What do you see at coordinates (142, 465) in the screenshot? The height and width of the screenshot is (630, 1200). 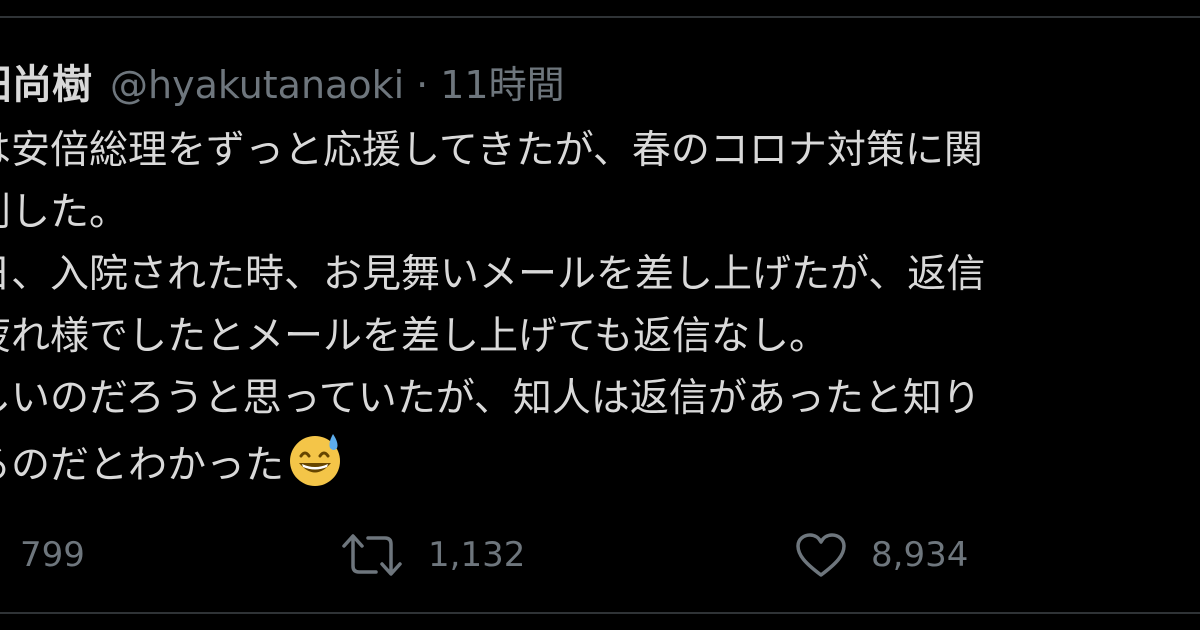 I see `tweet-text-line-content: るのだとわかった` at bounding box center [142, 465].